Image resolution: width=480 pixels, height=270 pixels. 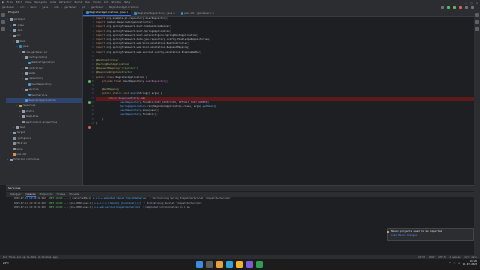 What do you see at coordinates (114, 73) in the screenshot?
I see `code-token: @RequiredArgsConstructor` at bounding box center [114, 73].